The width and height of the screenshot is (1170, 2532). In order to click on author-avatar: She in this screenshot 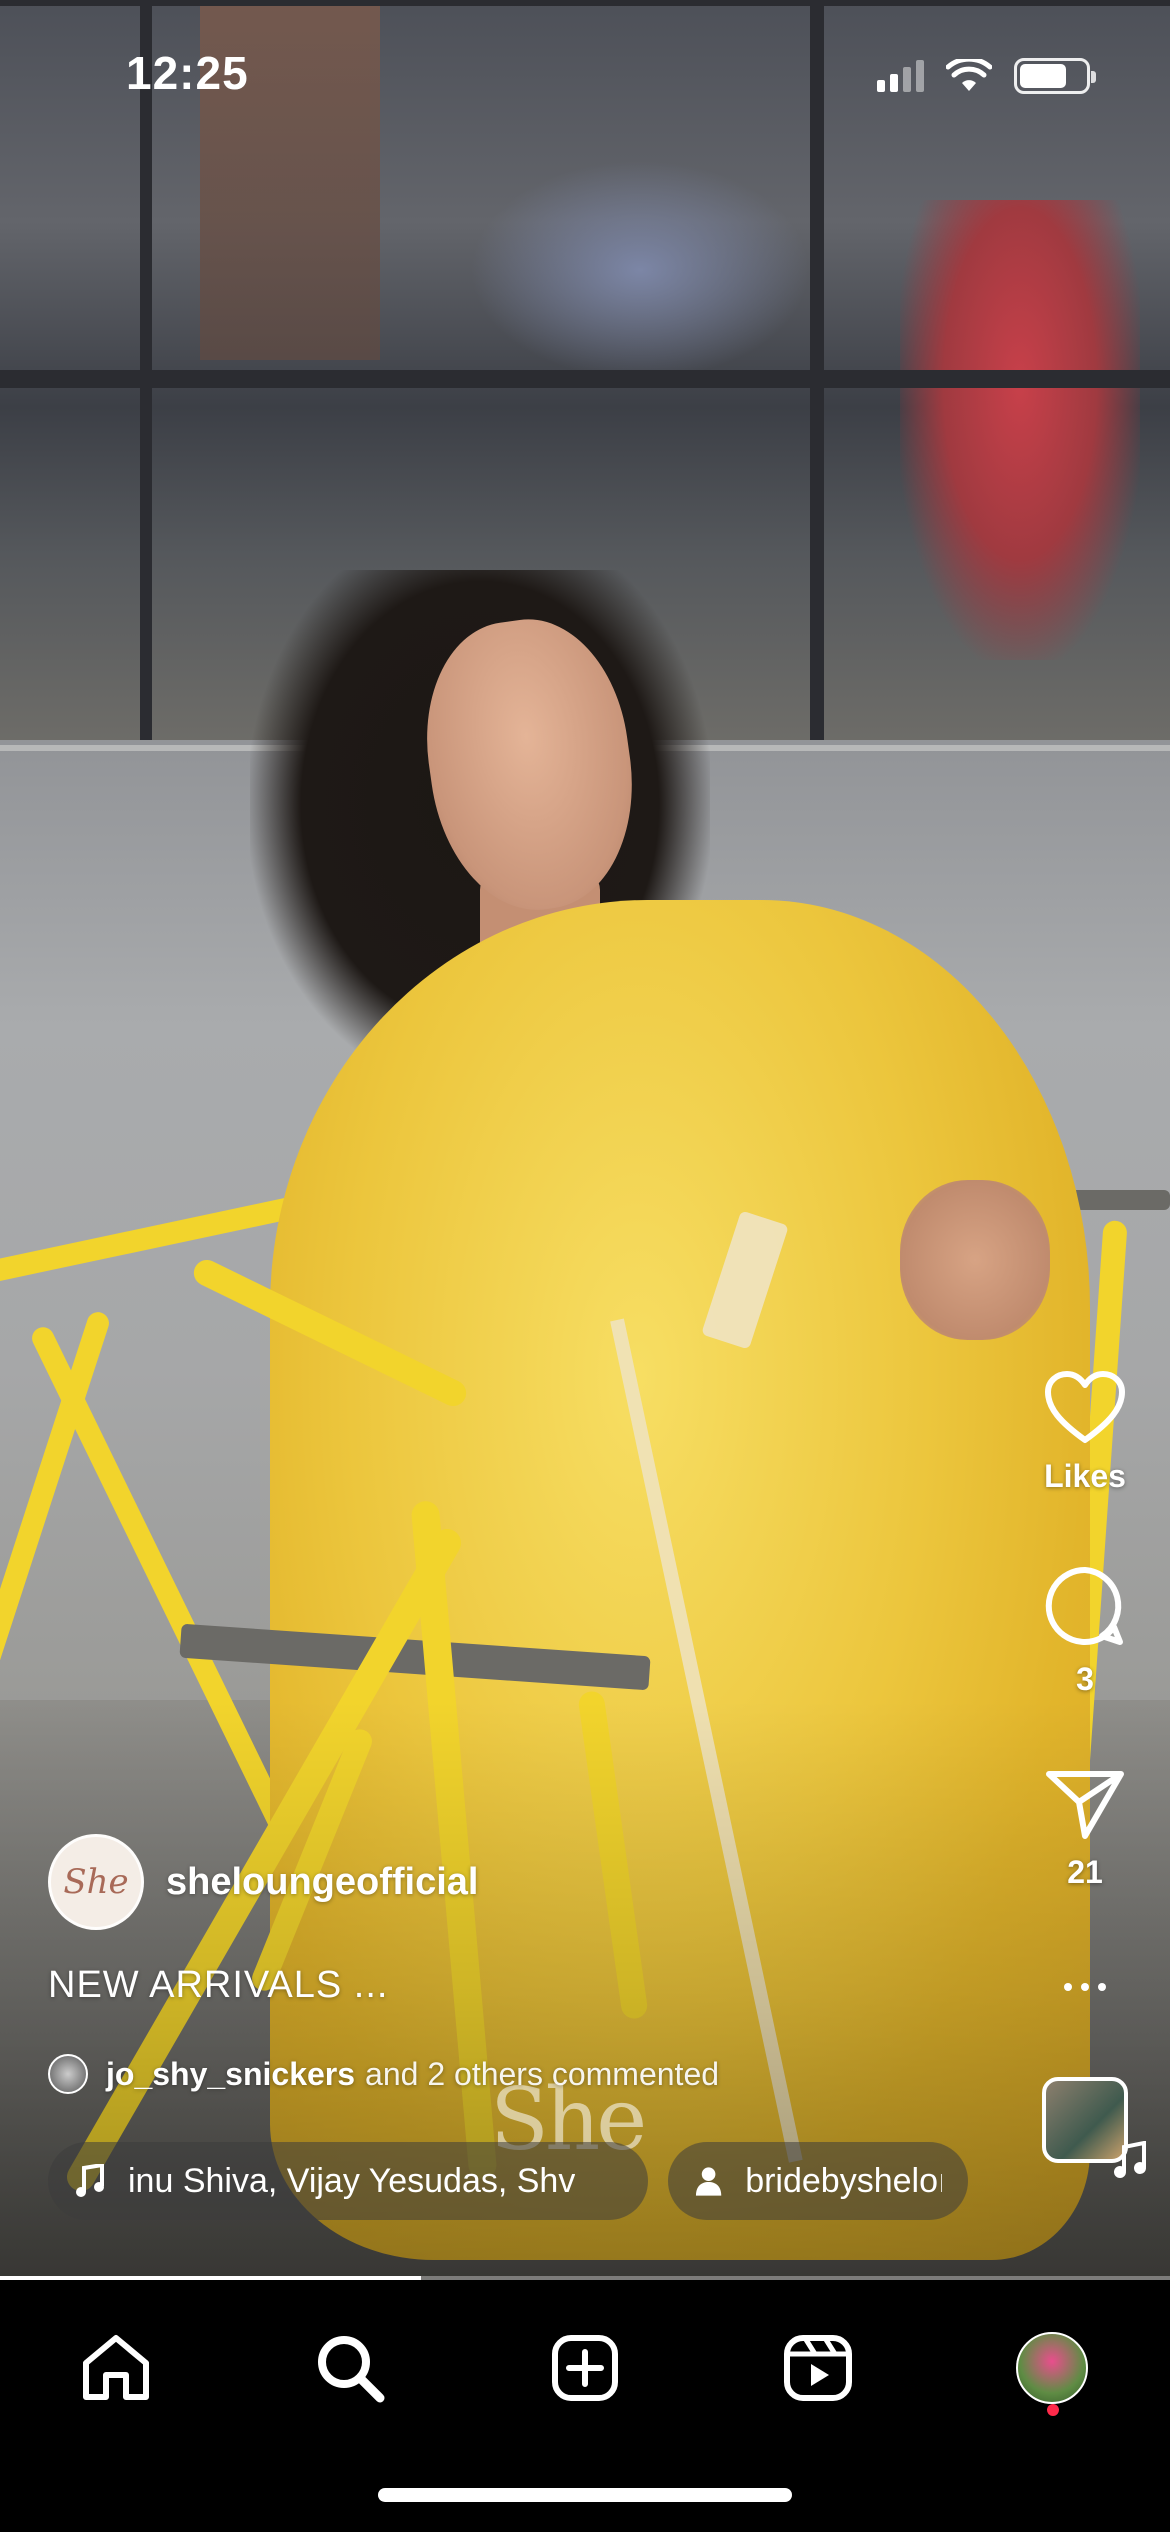, I will do `click(96, 1882)`.